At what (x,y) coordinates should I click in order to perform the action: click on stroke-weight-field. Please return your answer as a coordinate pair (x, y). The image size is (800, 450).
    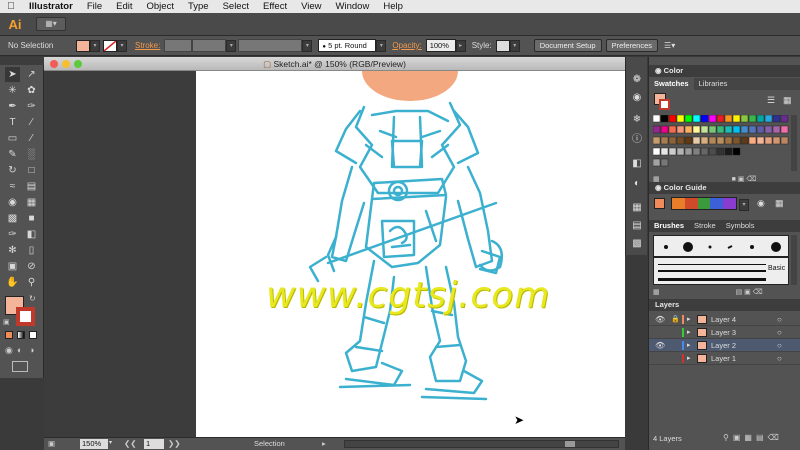
    Looking at the image, I should click on (178, 45).